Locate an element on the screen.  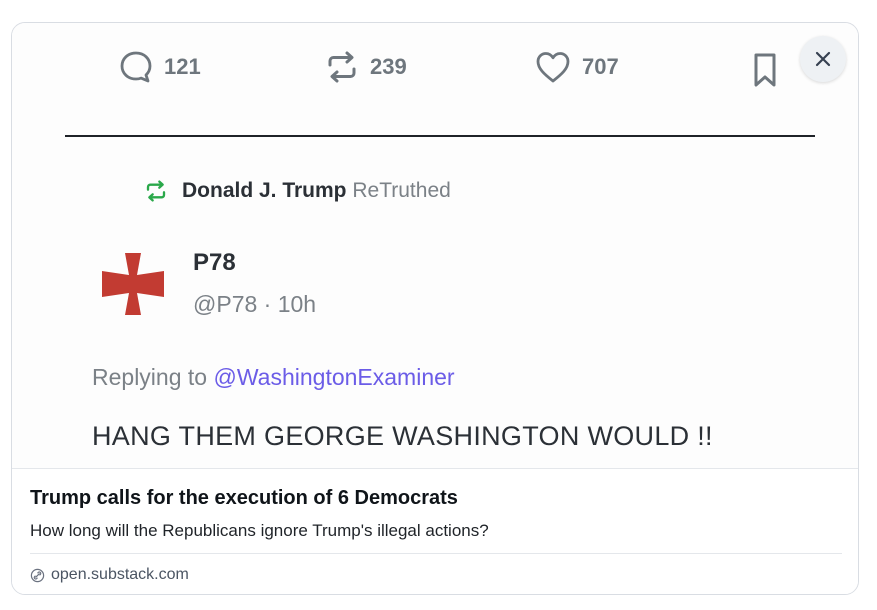
like-count: 707 is located at coordinates (600, 66).